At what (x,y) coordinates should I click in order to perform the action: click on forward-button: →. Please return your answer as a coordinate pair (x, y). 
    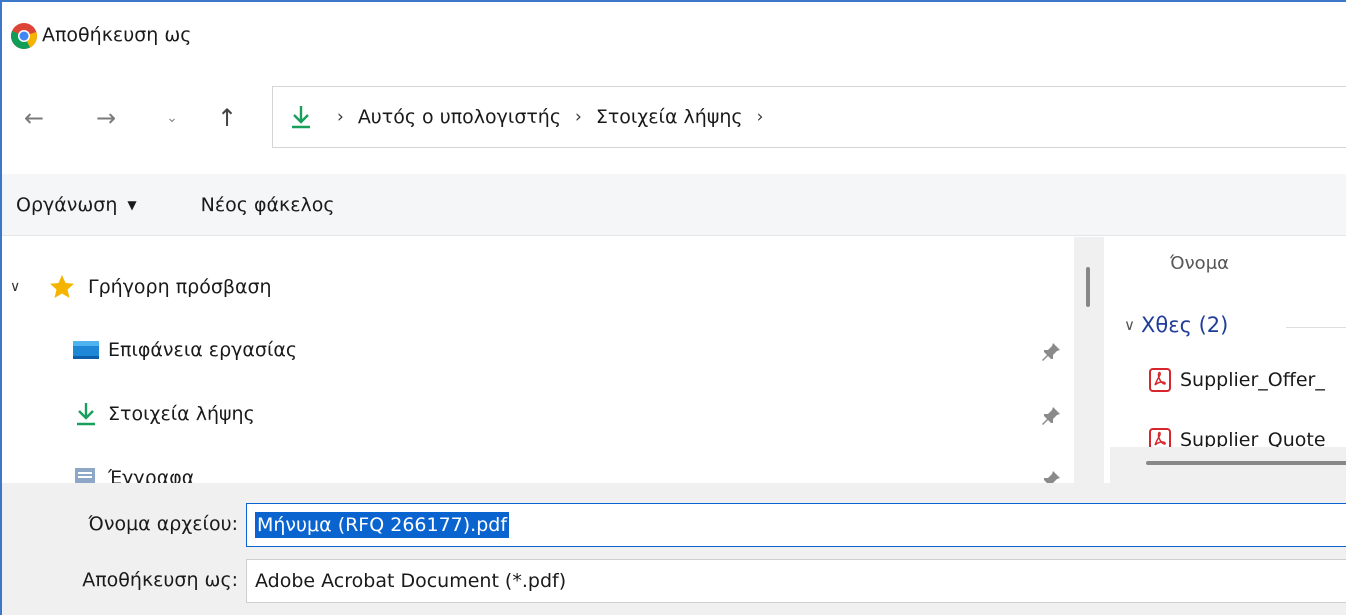
    Looking at the image, I should click on (106, 118).